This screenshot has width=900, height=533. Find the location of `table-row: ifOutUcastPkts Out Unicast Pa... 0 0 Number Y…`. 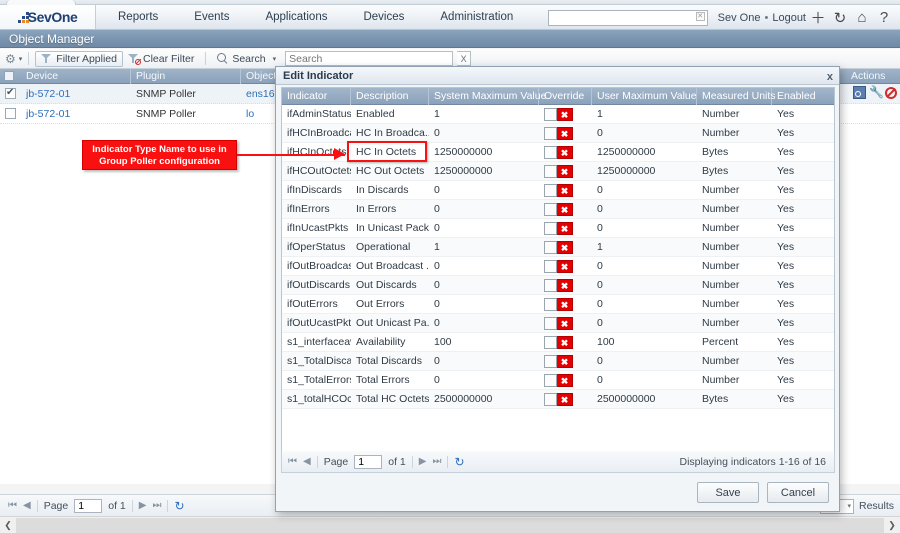

table-row: ifOutUcastPkts Out Unicast Pa... 0 0 Number Y… is located at coordinates (558, 323).